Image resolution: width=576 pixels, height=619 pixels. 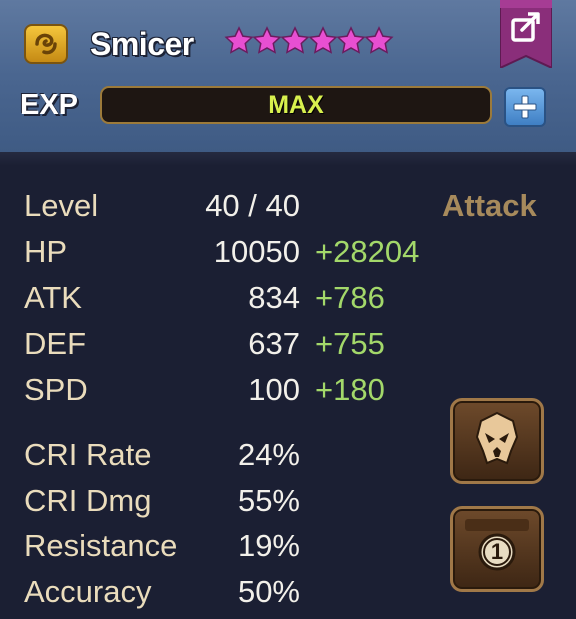 What do you see at coordinates (55, 343) in the screenshot?
I see `stat-label-def: DEF` at bounding box center [55, 343].